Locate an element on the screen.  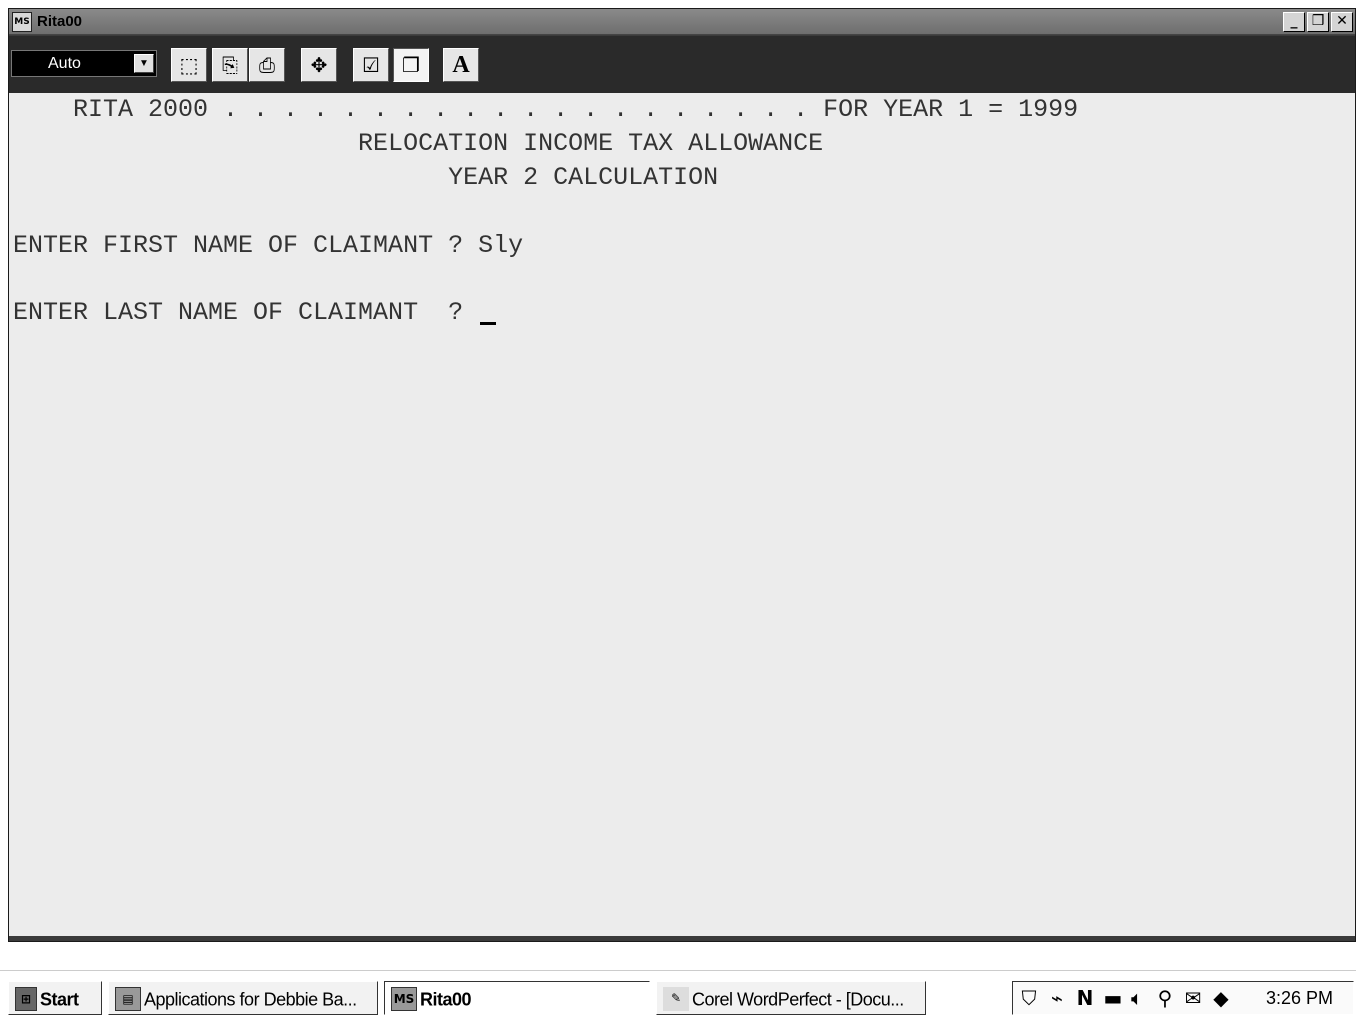
start-button: ⊞ Start is located at coordinates (55, 998).